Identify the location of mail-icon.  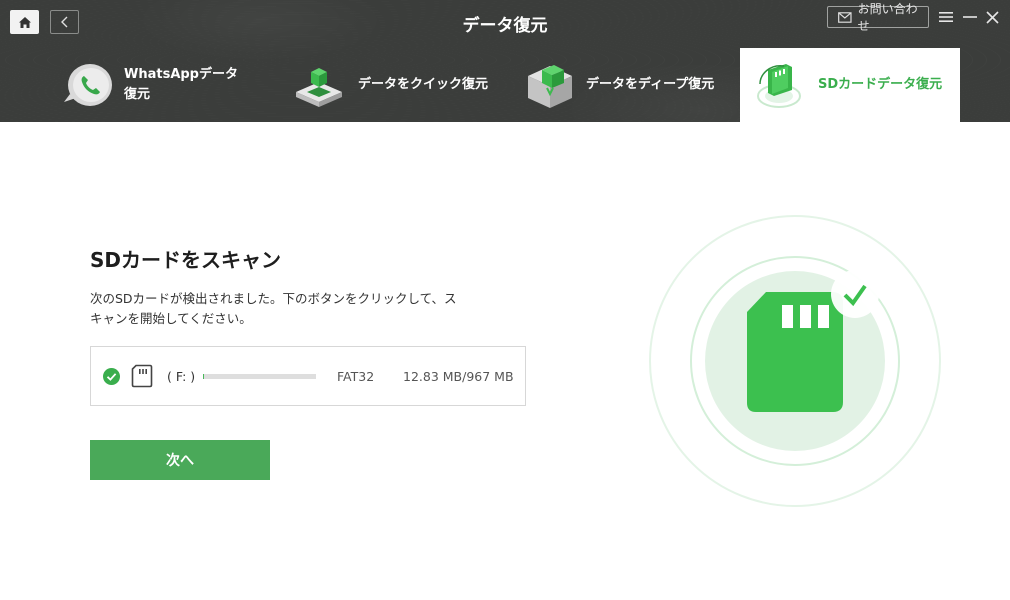
(845, 17).